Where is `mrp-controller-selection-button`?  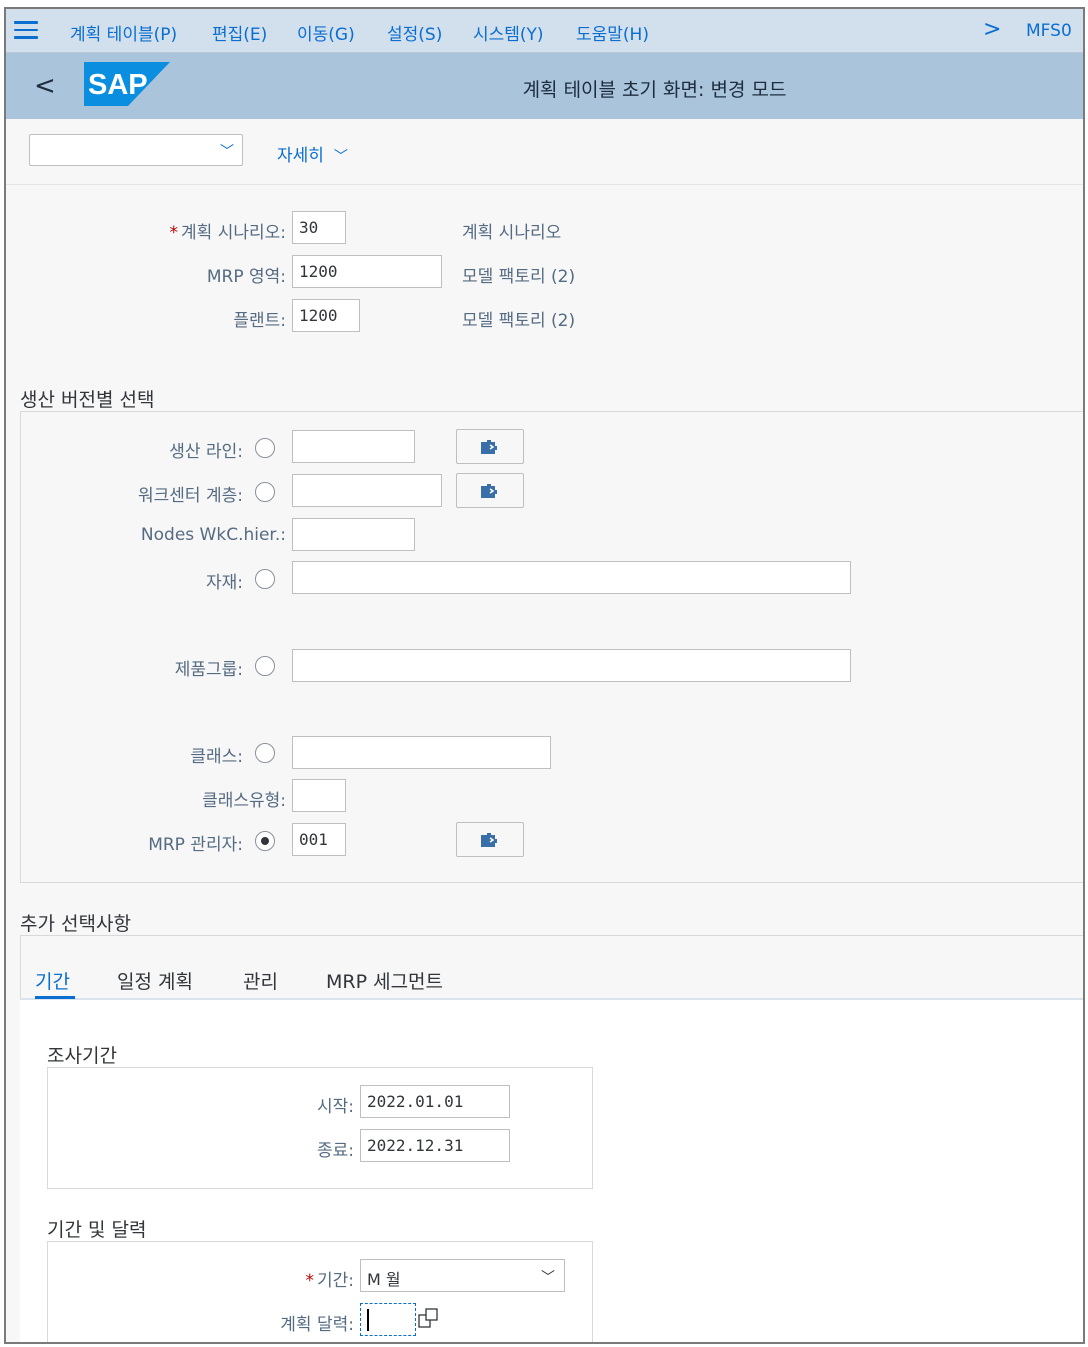 mrp-controller-selection-button is located at coordinates (490, 839).